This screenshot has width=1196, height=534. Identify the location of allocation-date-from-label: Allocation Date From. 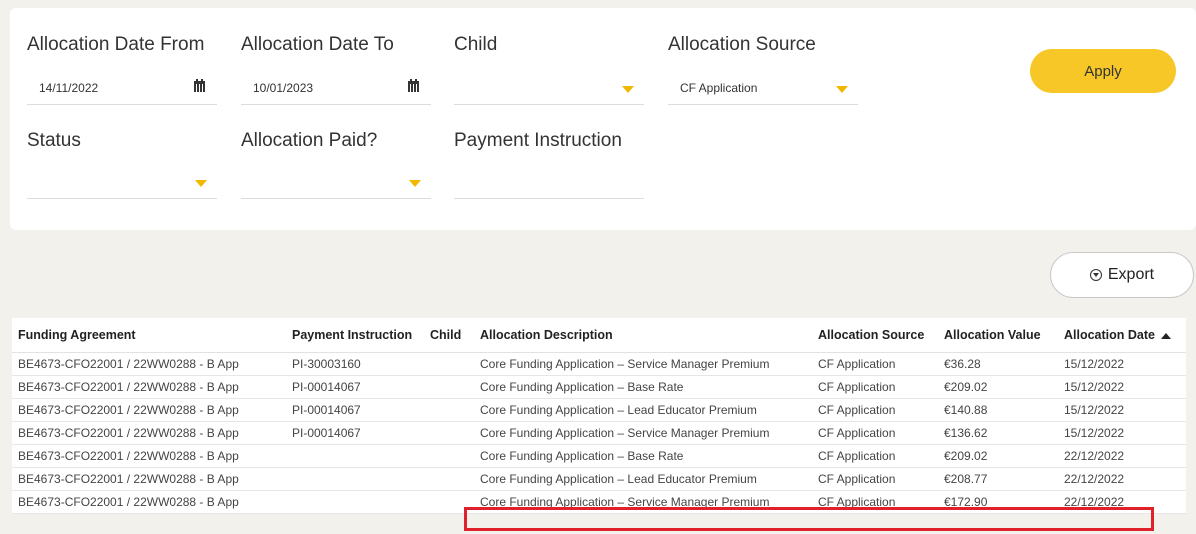
(116, 44).